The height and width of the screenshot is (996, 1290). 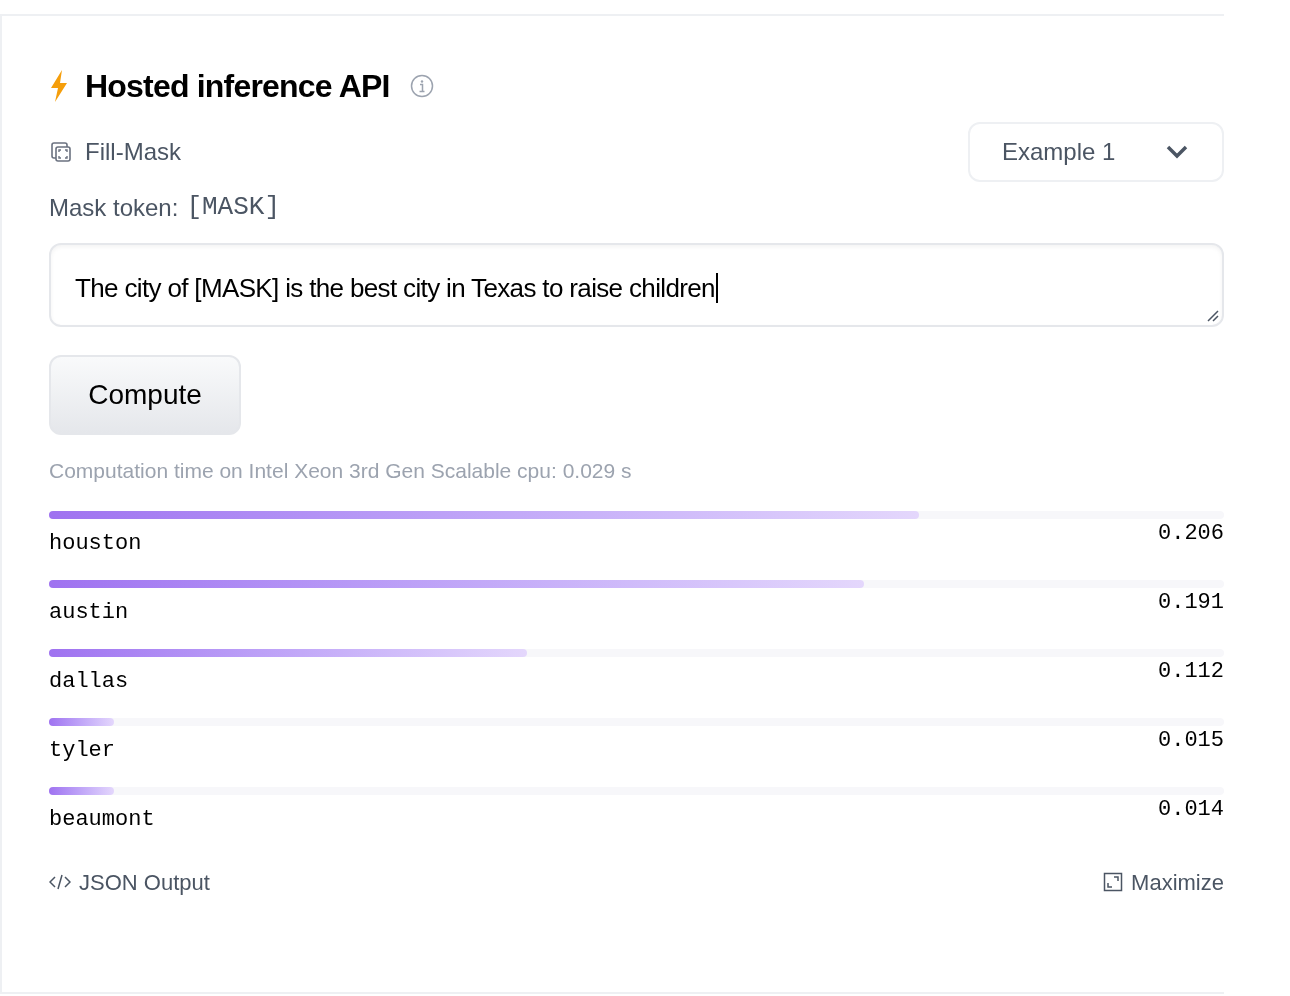 I want to click on result-score: 0.191, so click(x=1191, y=602).